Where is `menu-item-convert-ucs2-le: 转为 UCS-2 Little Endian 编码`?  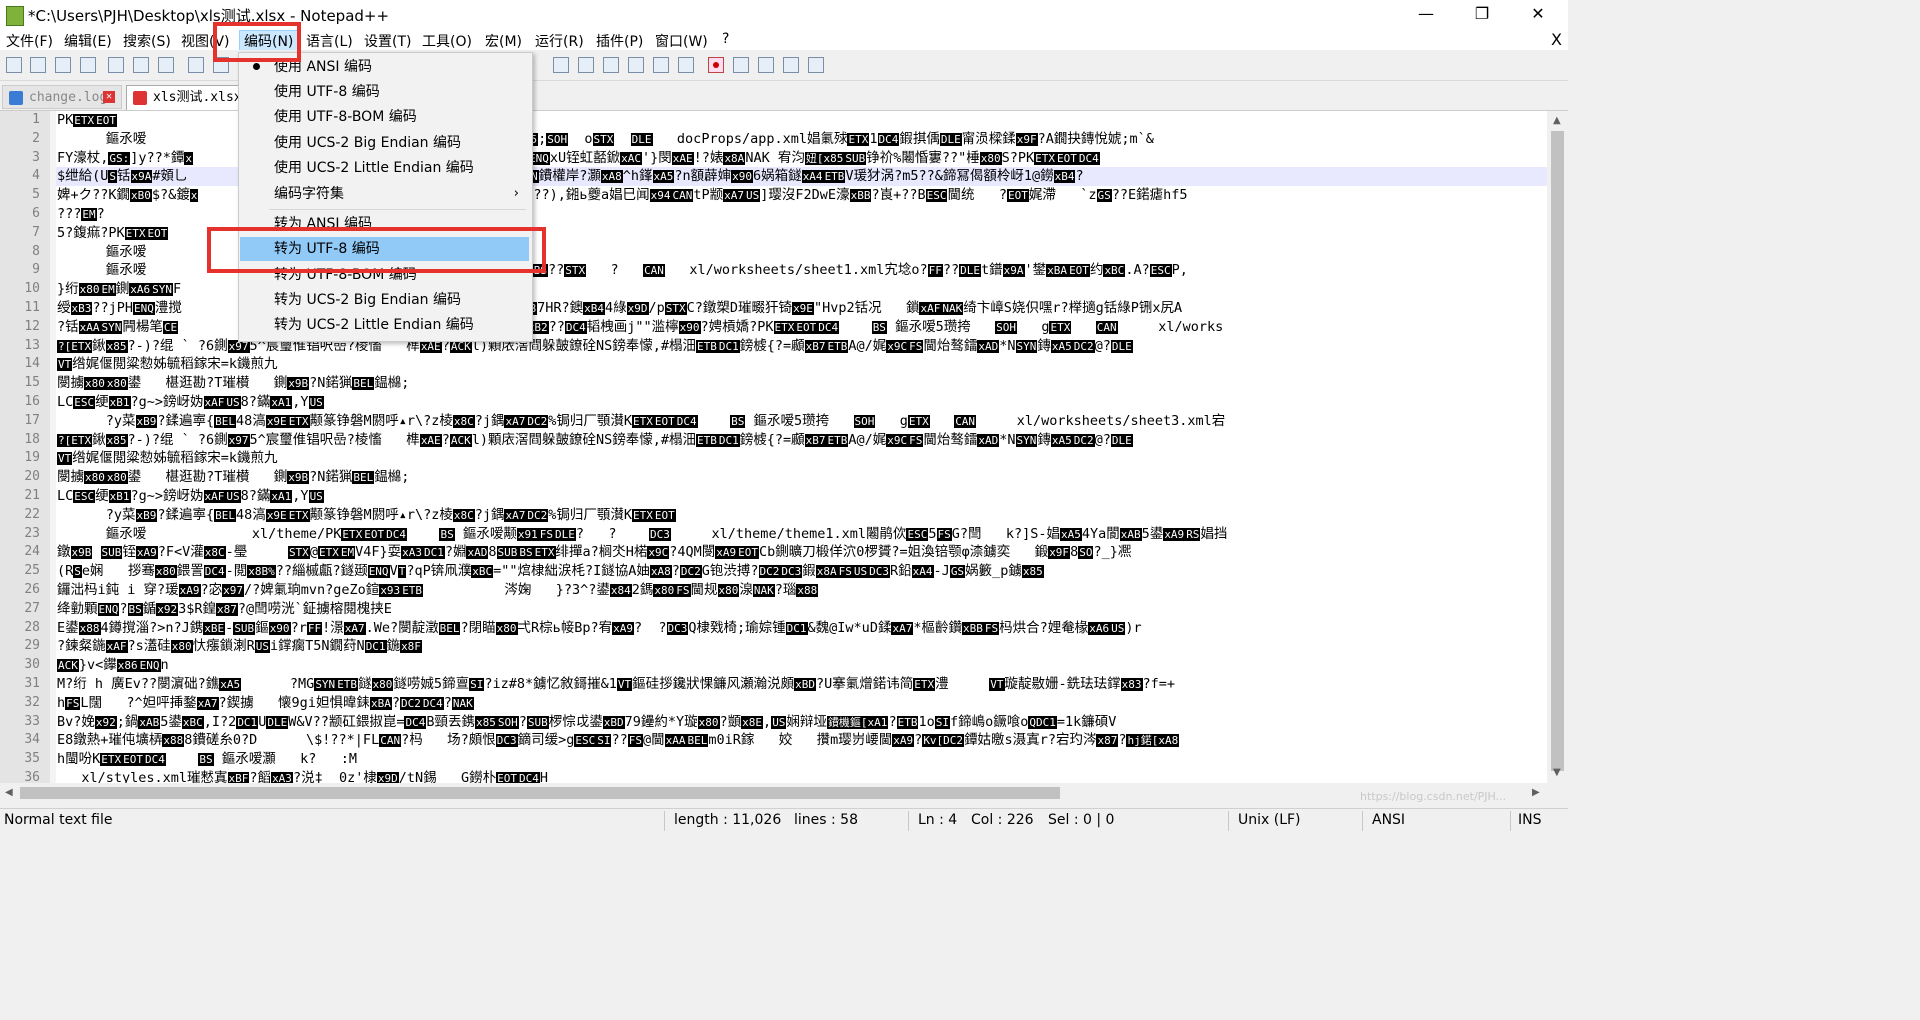
menu-item-convert-ucs2-le: 转为 UCS-2 Little Endian 编码 is located at coordinates (384, 325).